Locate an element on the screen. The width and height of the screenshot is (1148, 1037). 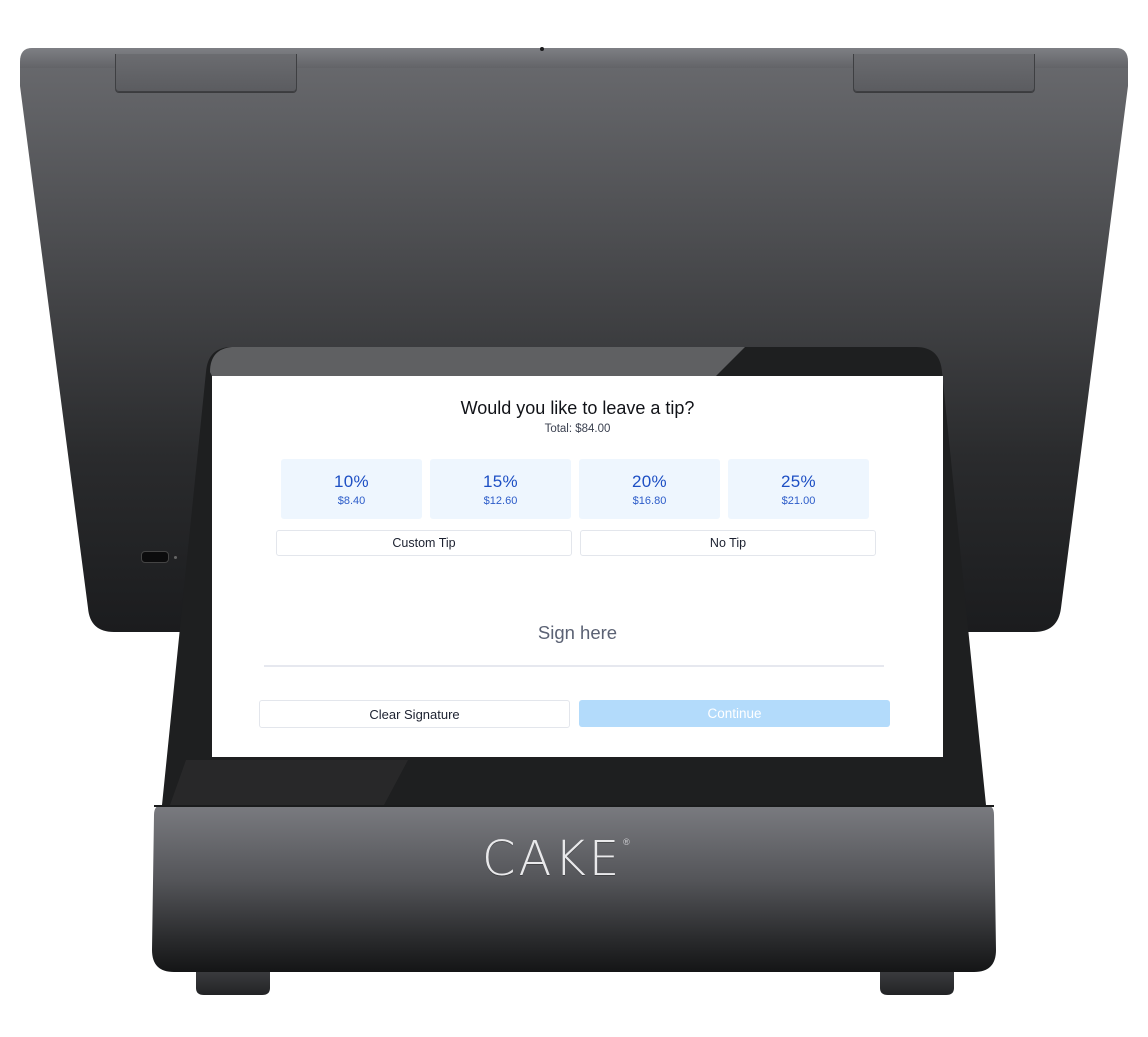
tip-percent: 20% is located at coordinates (649, 481).